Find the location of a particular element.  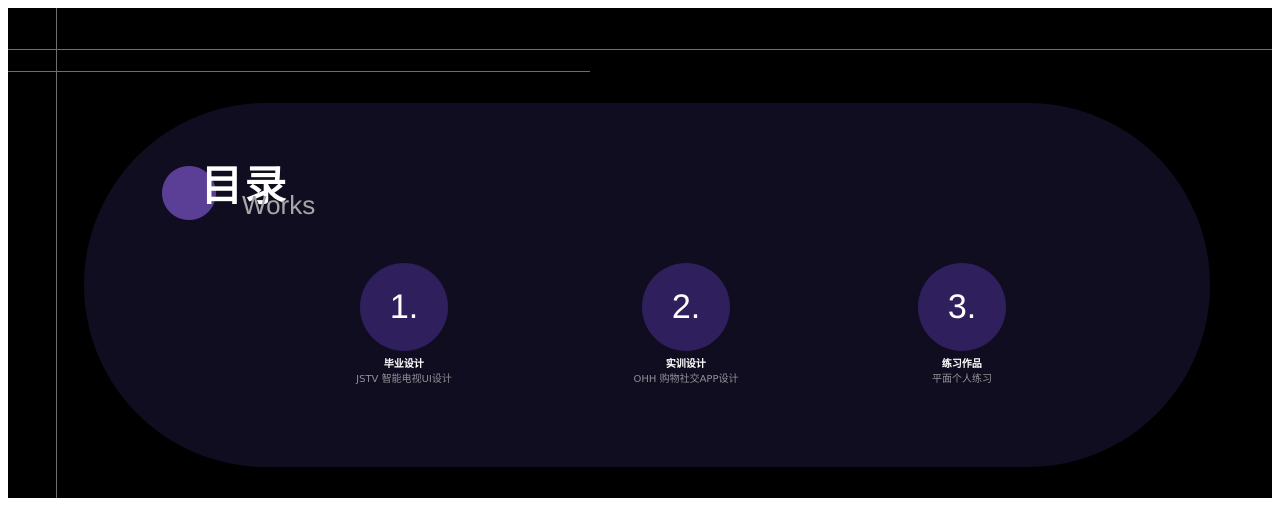

item-number: 2. is located at coordinates (686, 307).